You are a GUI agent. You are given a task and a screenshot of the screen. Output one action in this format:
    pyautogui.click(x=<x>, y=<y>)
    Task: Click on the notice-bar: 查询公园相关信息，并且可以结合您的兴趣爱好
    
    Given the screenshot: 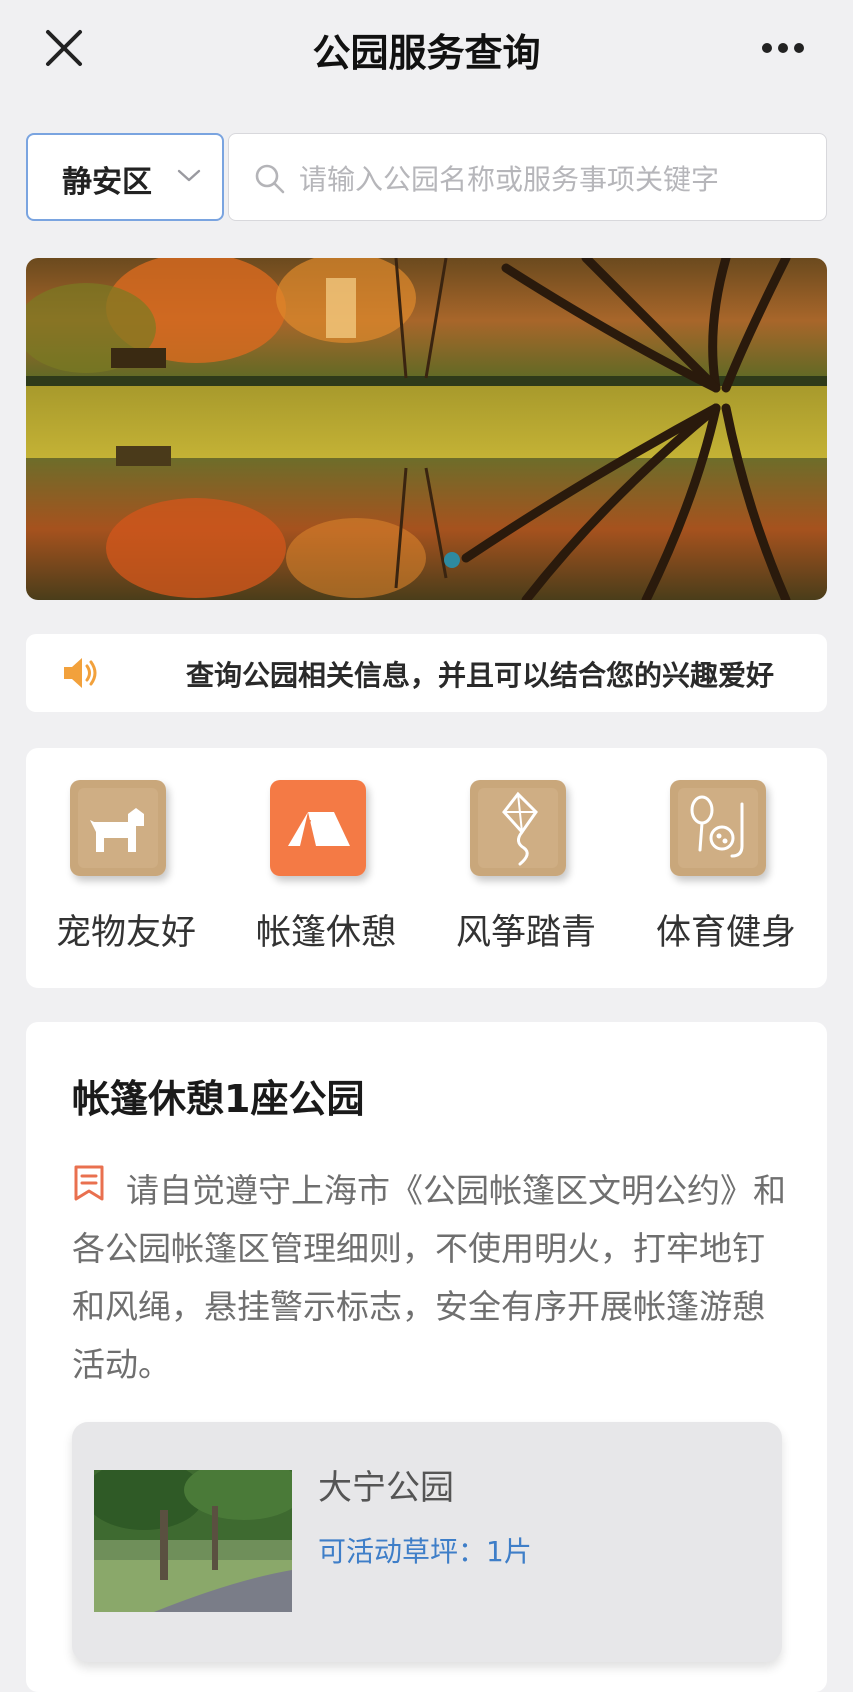 What is the action you would take?
    pyautogui.click(x=426, y=673)
    